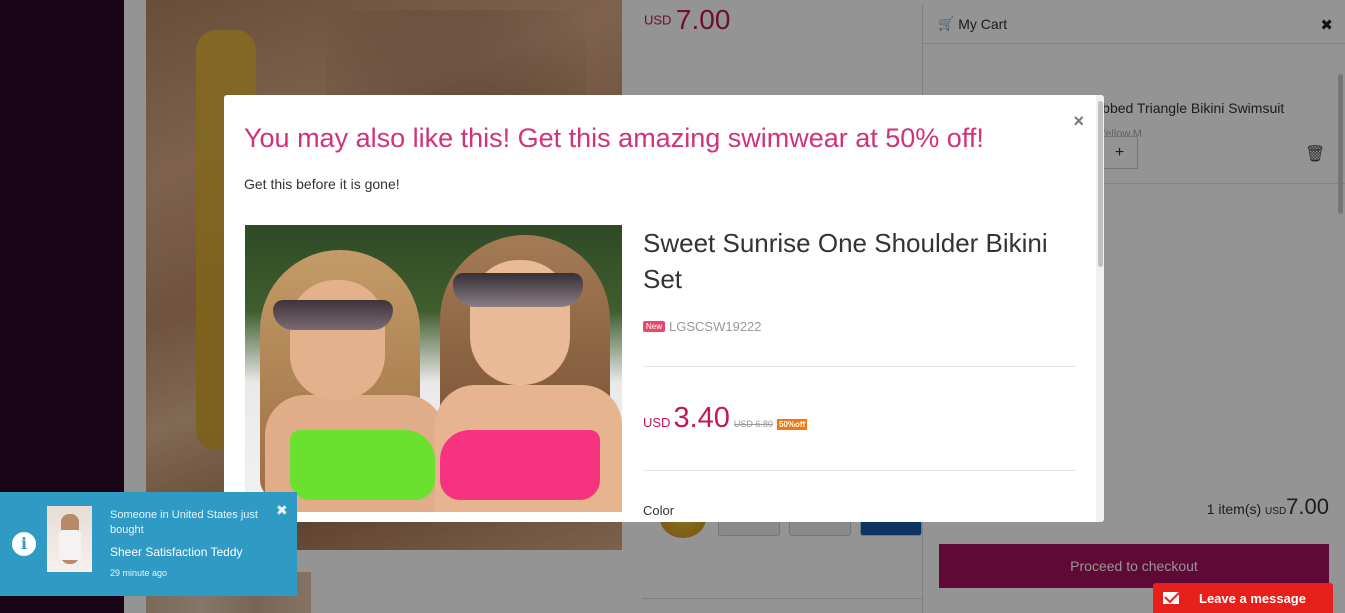 This screenshot has height=613, width=1345. What do you see at coordinates (282, 510) in the screenshot?
I see `close-icon: ✖` at bounding box center [282, 510].